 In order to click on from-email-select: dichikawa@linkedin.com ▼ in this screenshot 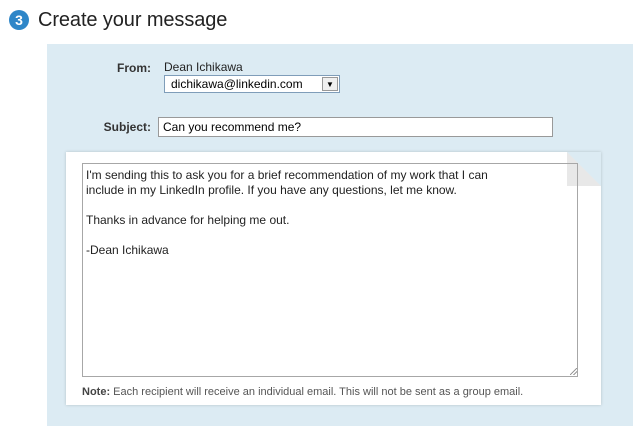, I will do `click(252, 84)`.